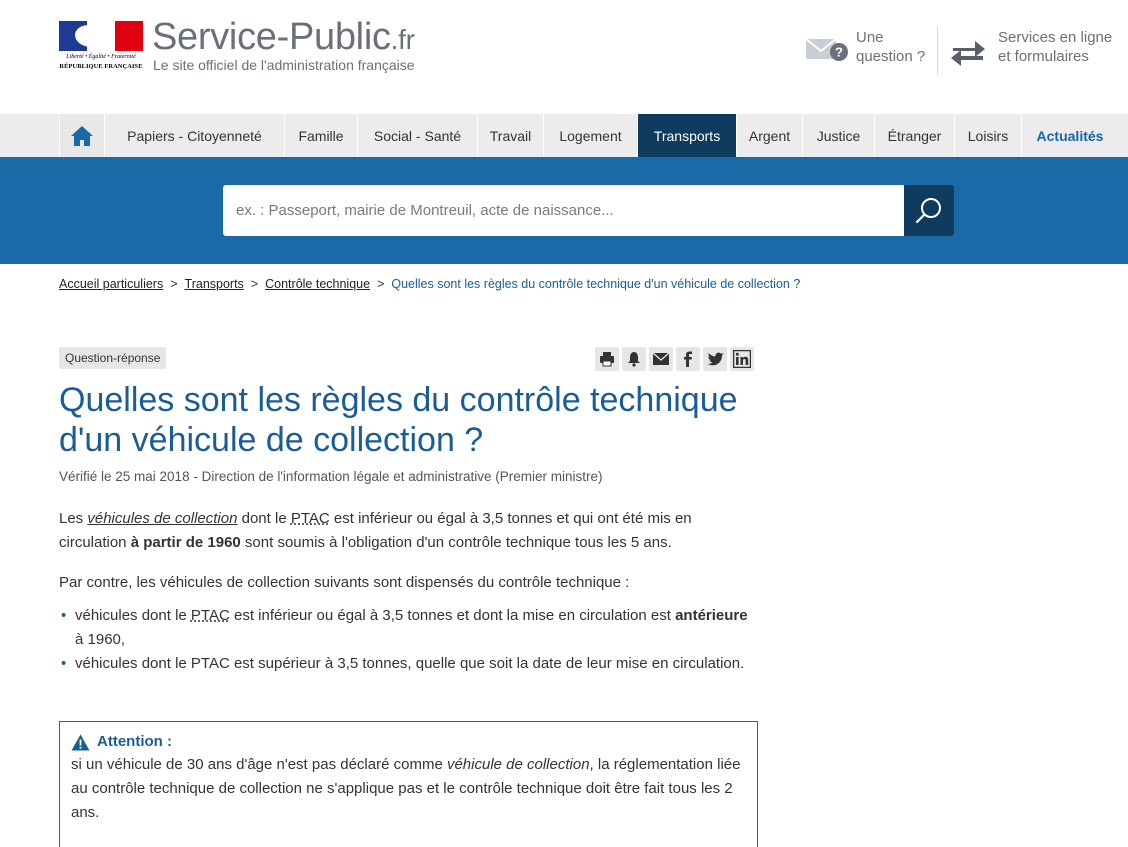 This screenshot has width=1128, height=847. What do you see at coordinates (195, 135) in the screenshot?
I see `nav-papiers: Papiers - Citoyenneté` at bounding box center [195, 135].